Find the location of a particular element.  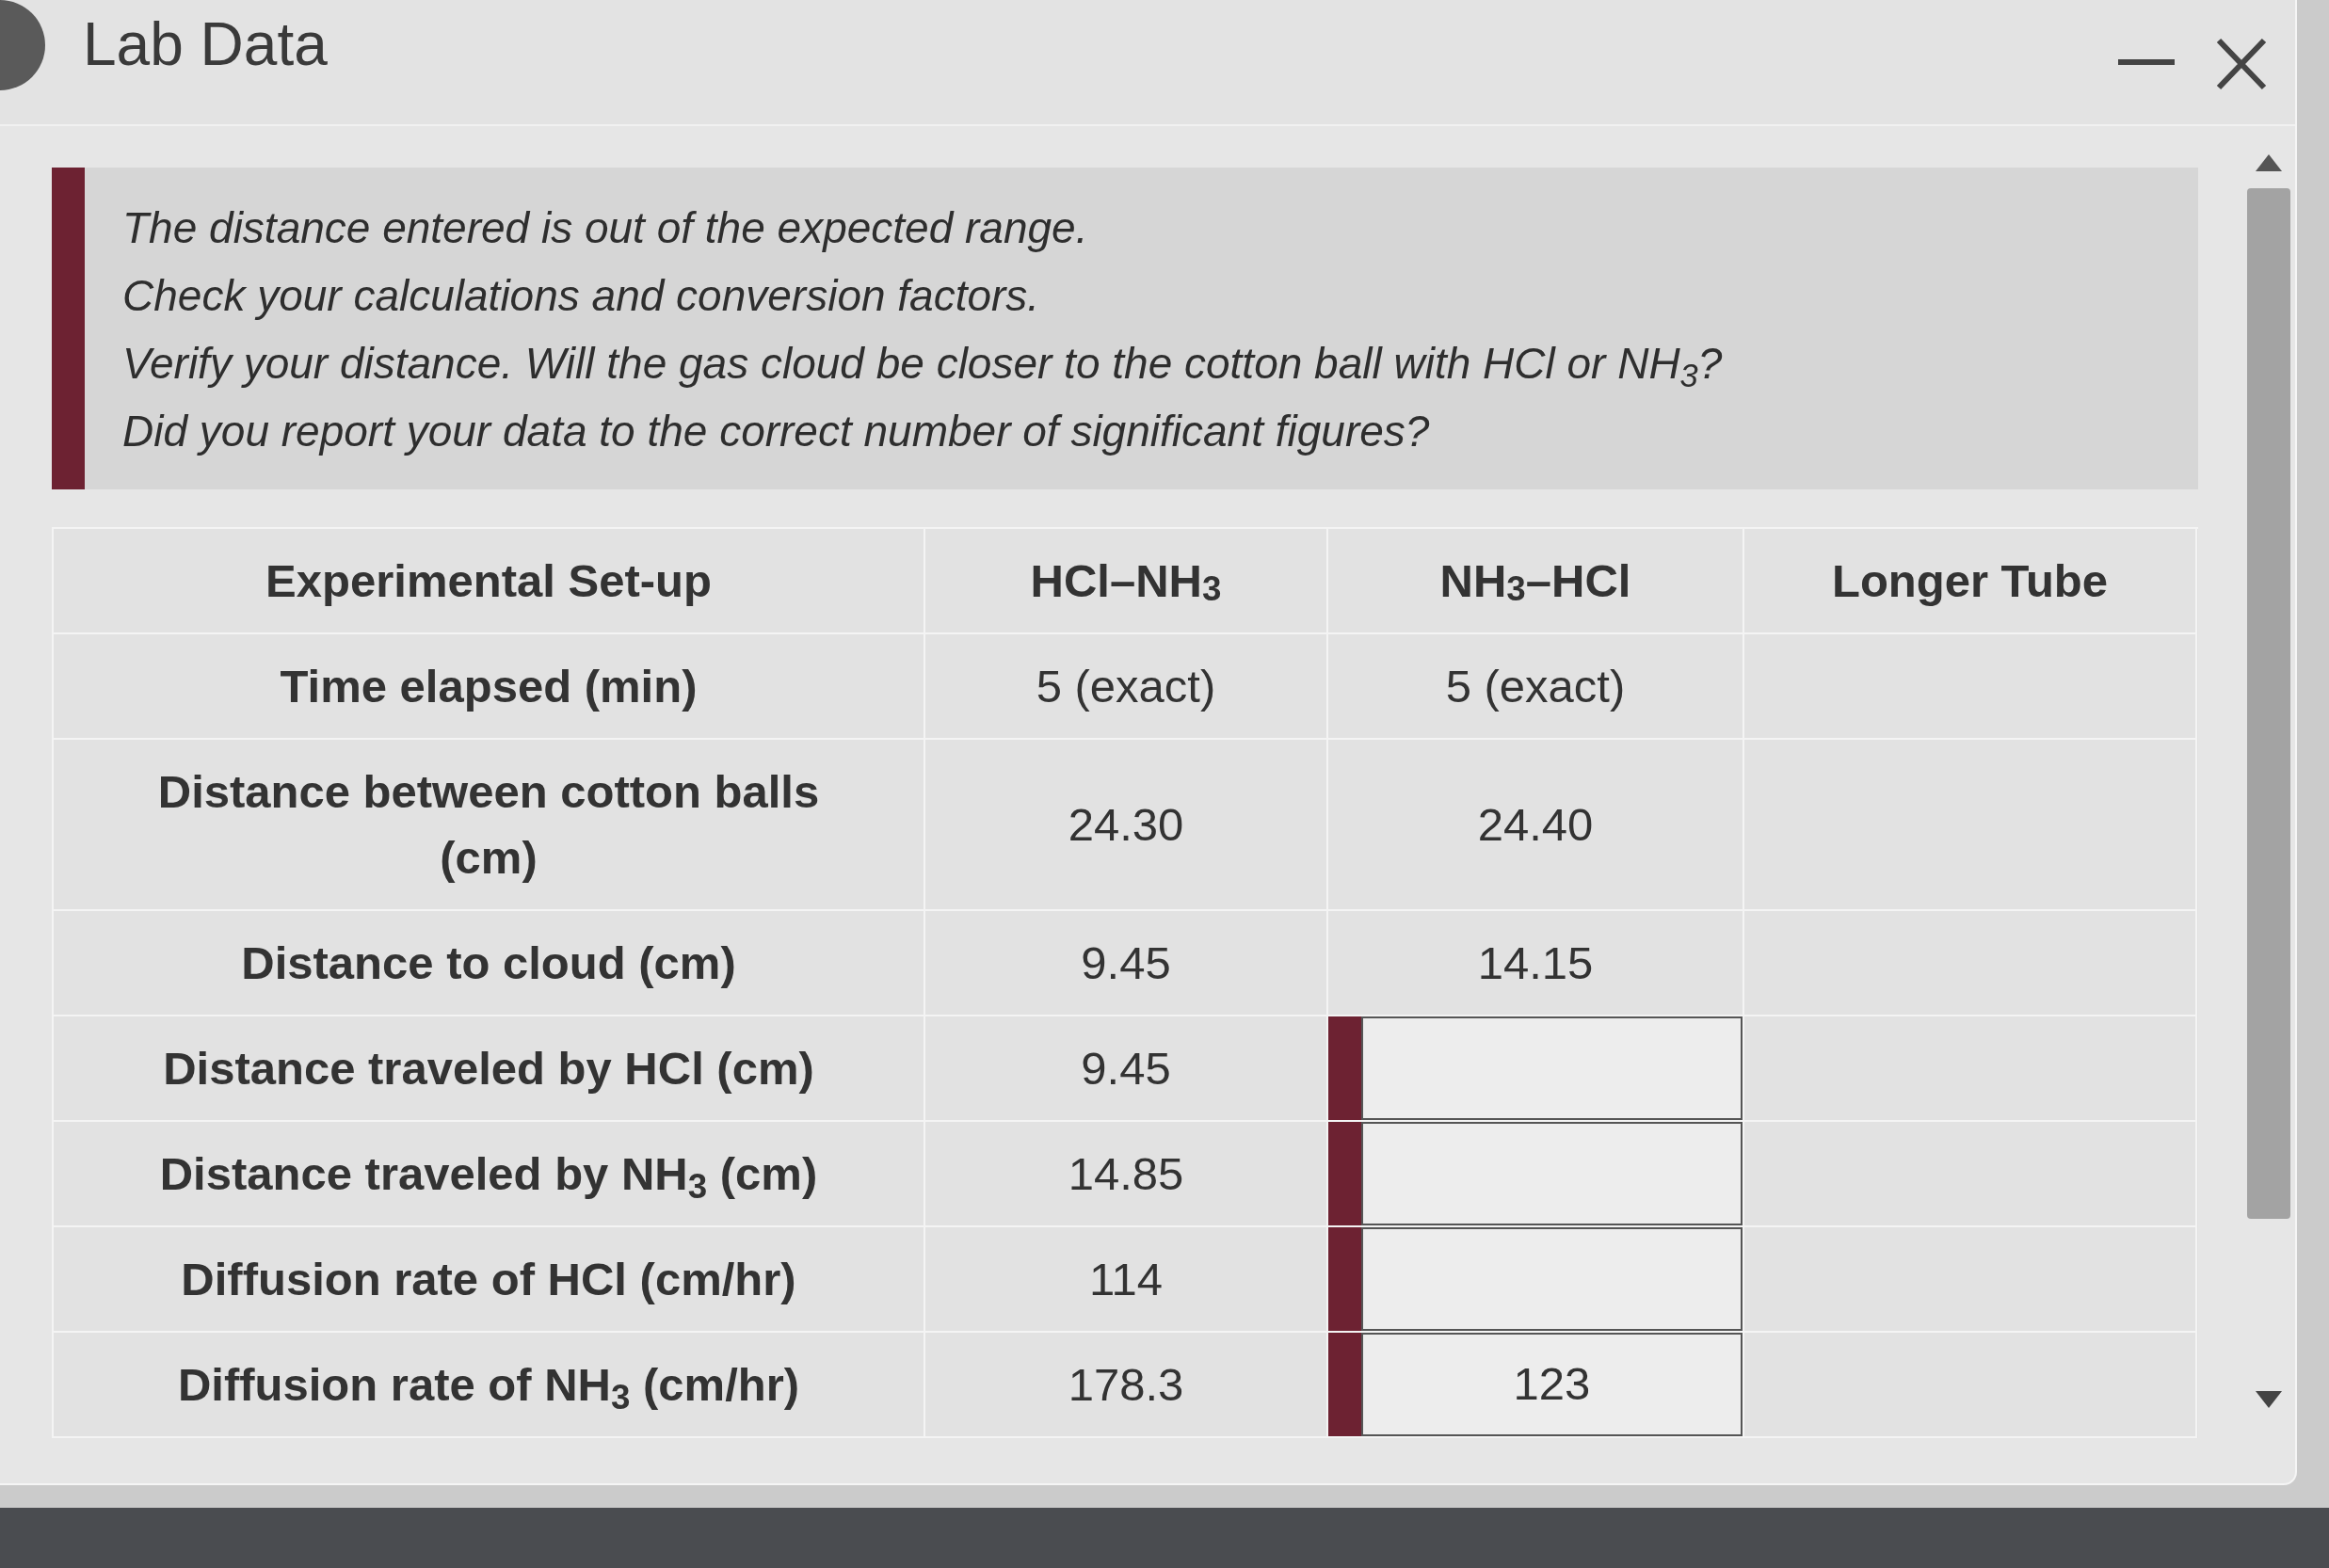

column-header: Longer Tube is located at coordinates (1971, 581).